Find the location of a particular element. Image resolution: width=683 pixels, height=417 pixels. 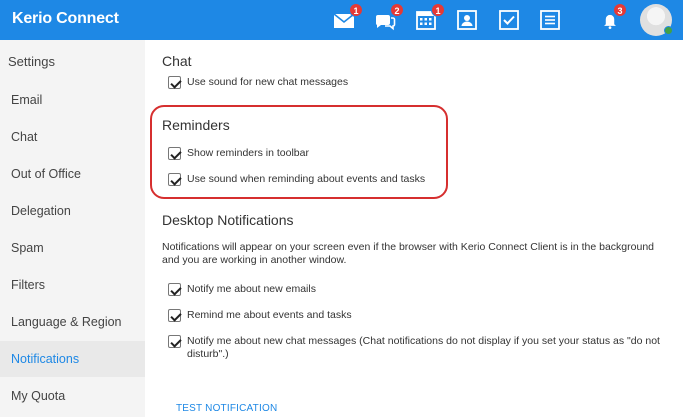

notify-new-emails-checkbox is located at coordinates (174, 289).